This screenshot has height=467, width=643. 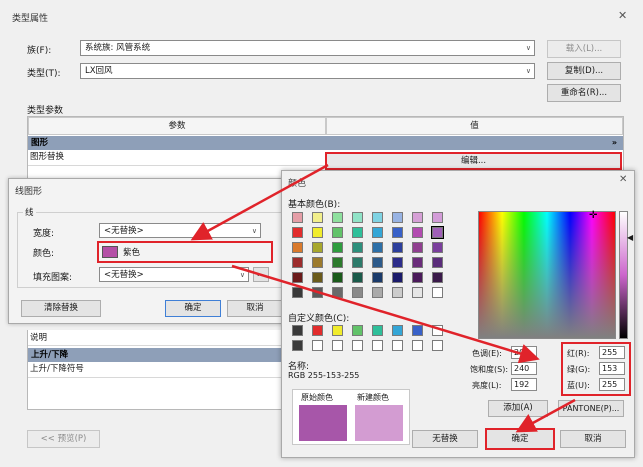 I want to click on arrow-color-to-dialog, so click(x=385, y=314).